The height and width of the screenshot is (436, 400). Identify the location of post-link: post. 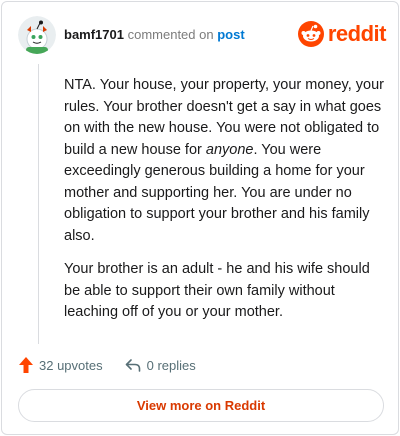
(230, 34).